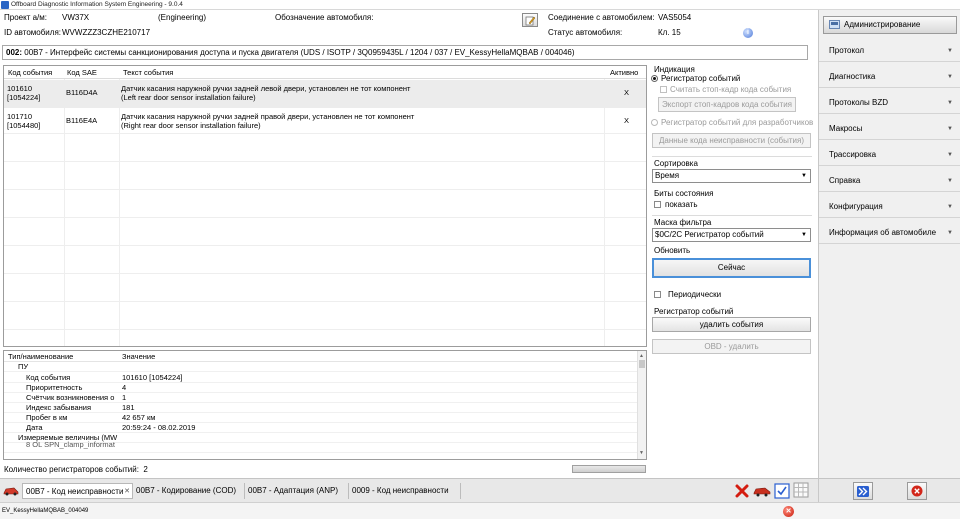  What do you see at coordinates (71, 469) in the screenshot?
I see `recorder-count-label: Количество регистраторов событий:` at bounding box center [71, 469].